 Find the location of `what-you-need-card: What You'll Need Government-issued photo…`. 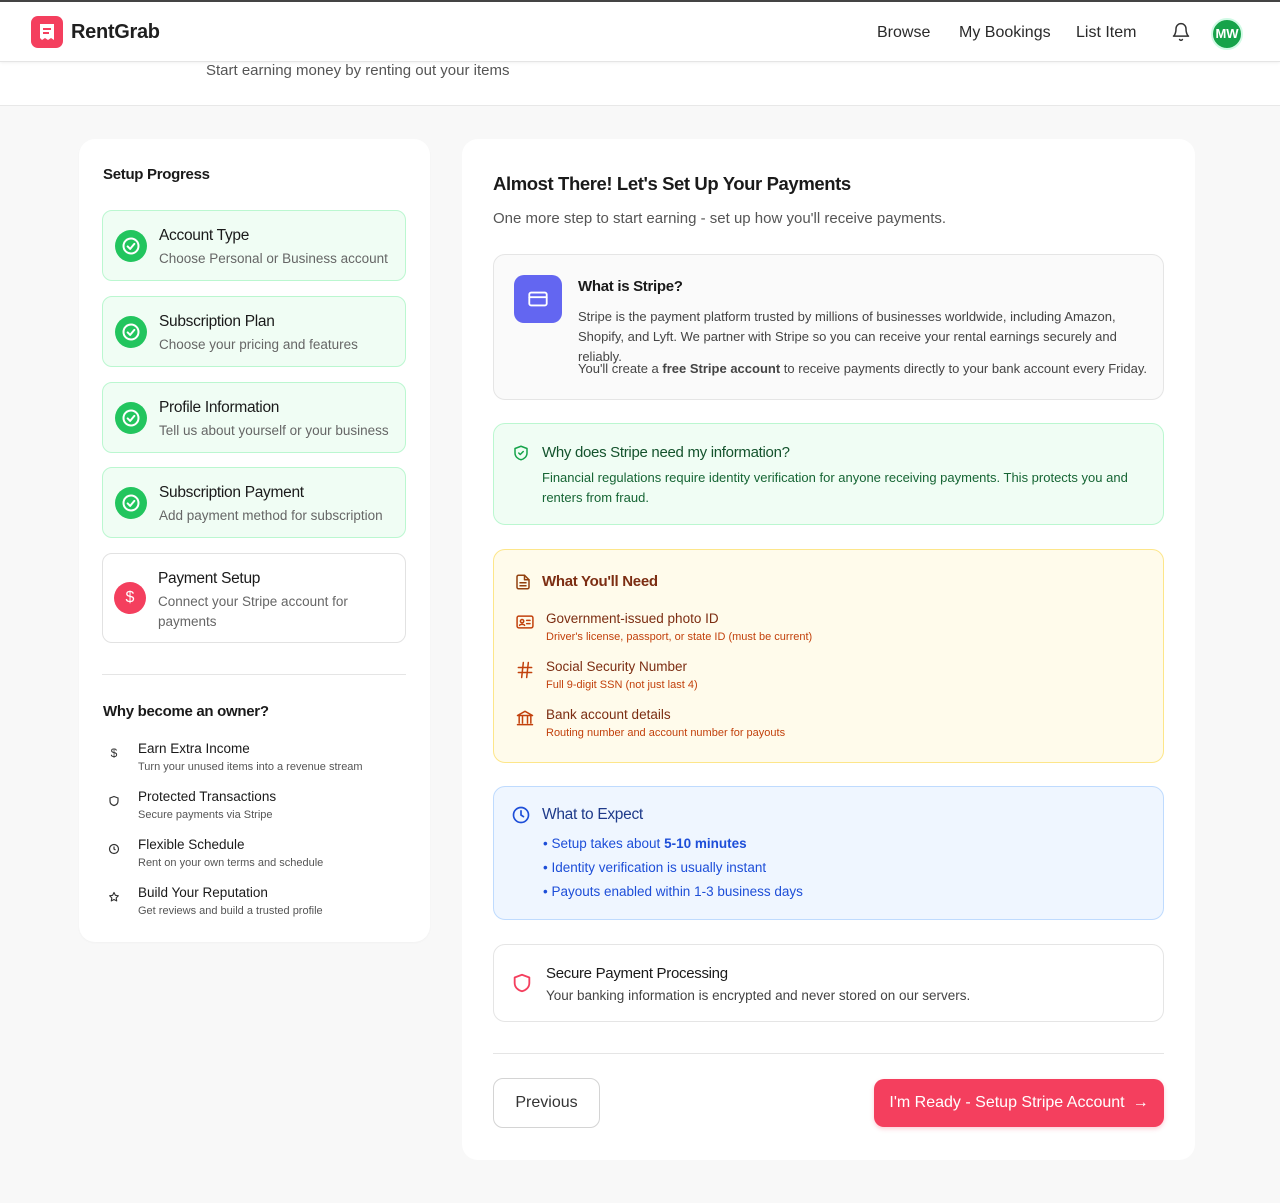

what-you-need-card: What You'll Need Government-issued photo… is located at coordinates (828, 656).